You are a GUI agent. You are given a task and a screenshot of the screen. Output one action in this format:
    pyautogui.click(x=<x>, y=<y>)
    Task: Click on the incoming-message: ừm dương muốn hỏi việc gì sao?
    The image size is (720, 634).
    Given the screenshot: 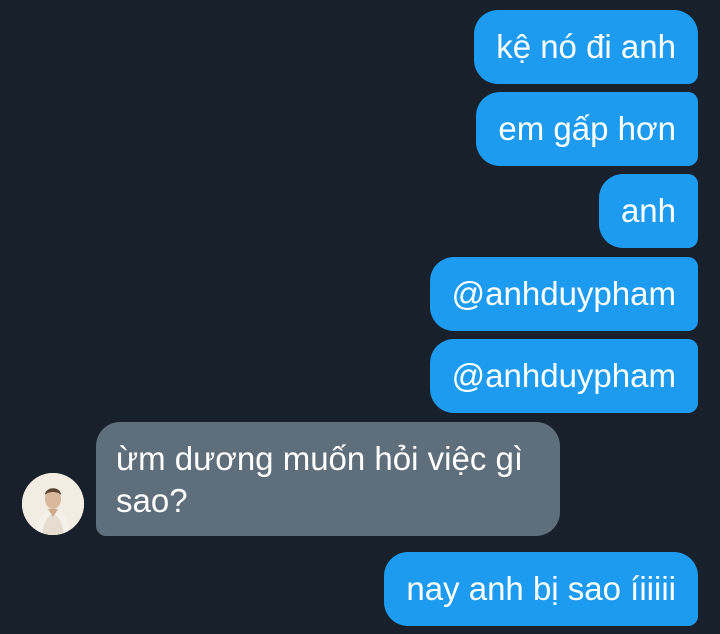 What is the action you would take?
    pyautogui.click(x=328, y=479)
    